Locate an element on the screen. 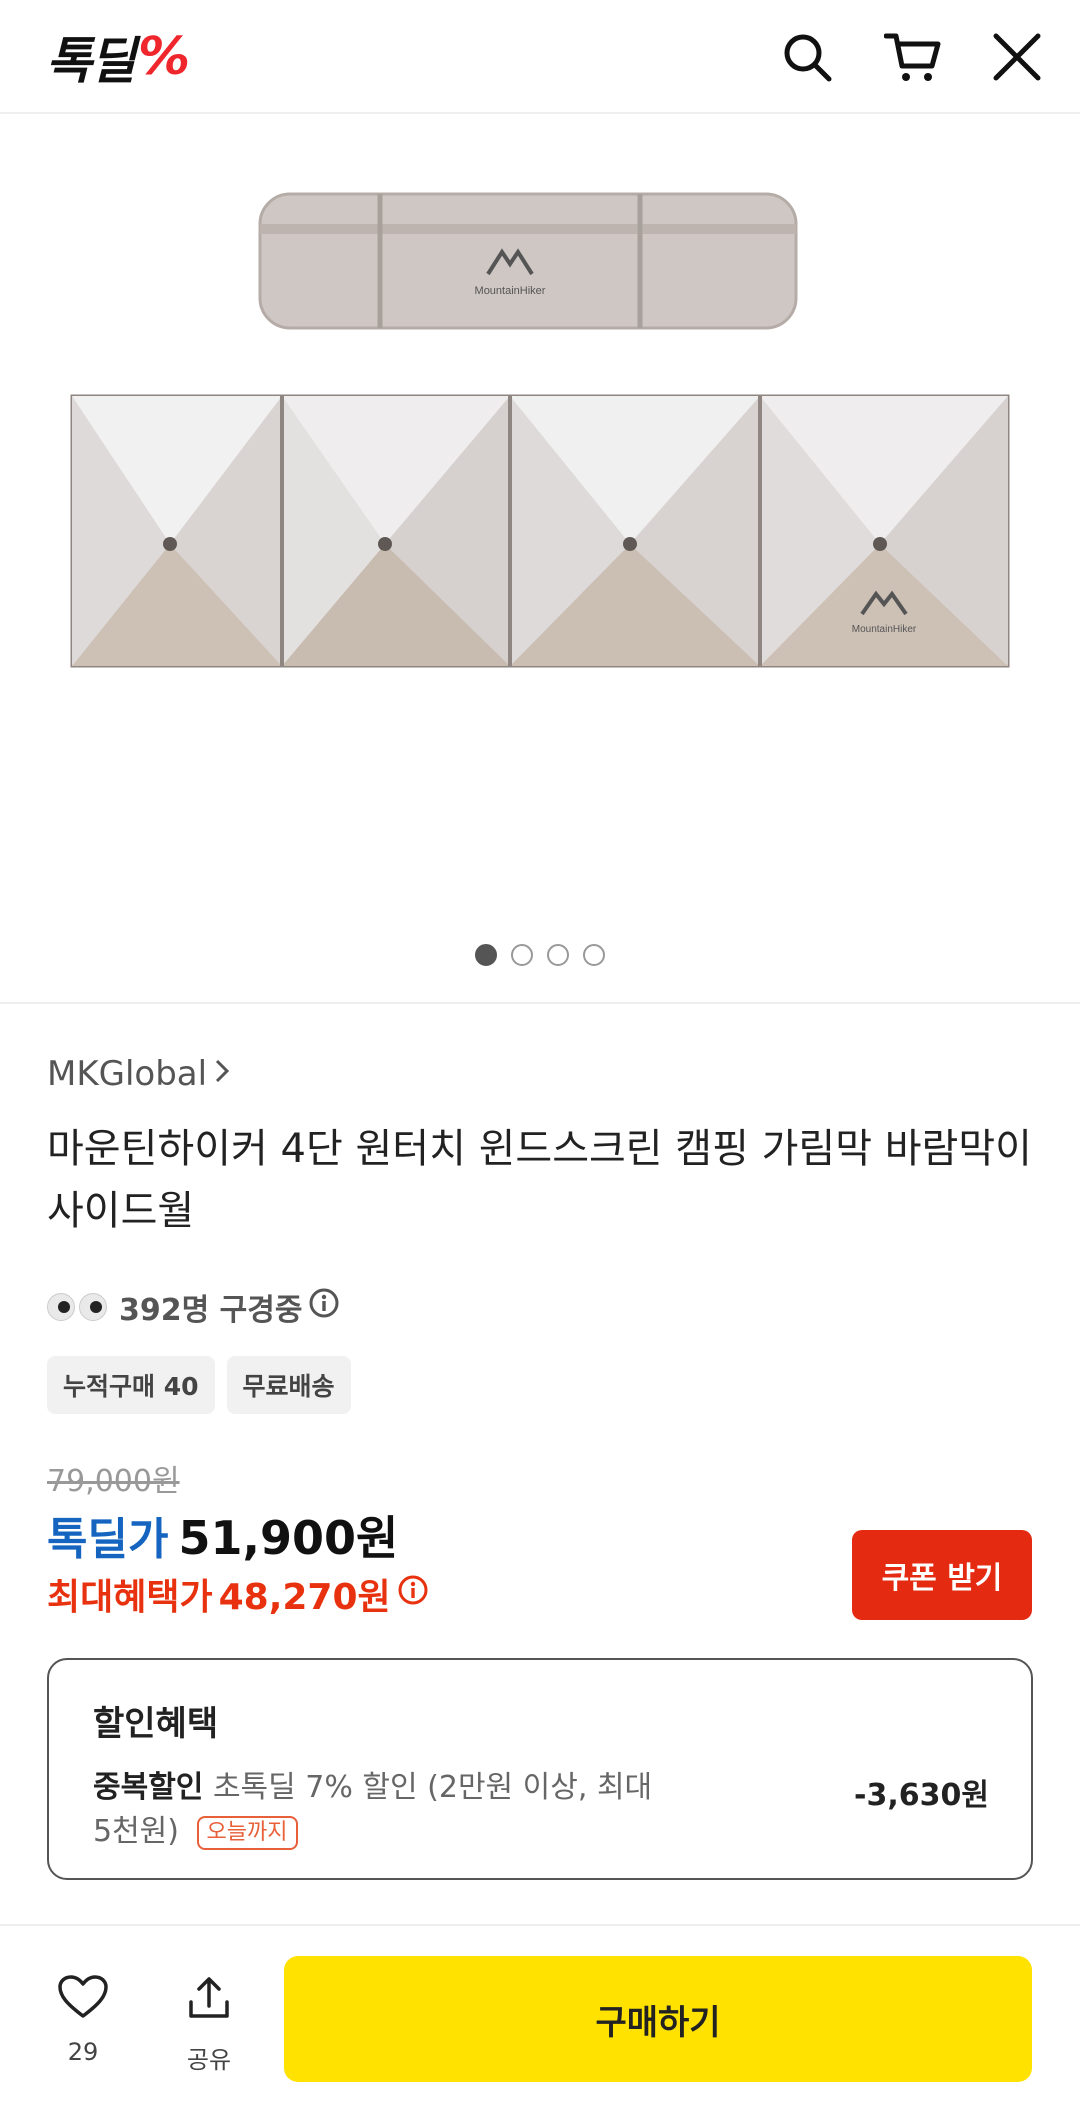 This screenshot has height=2111, width=1080. bottom-action-bar: 29 공유 구매하기 is located at coordinates (540, 2017).